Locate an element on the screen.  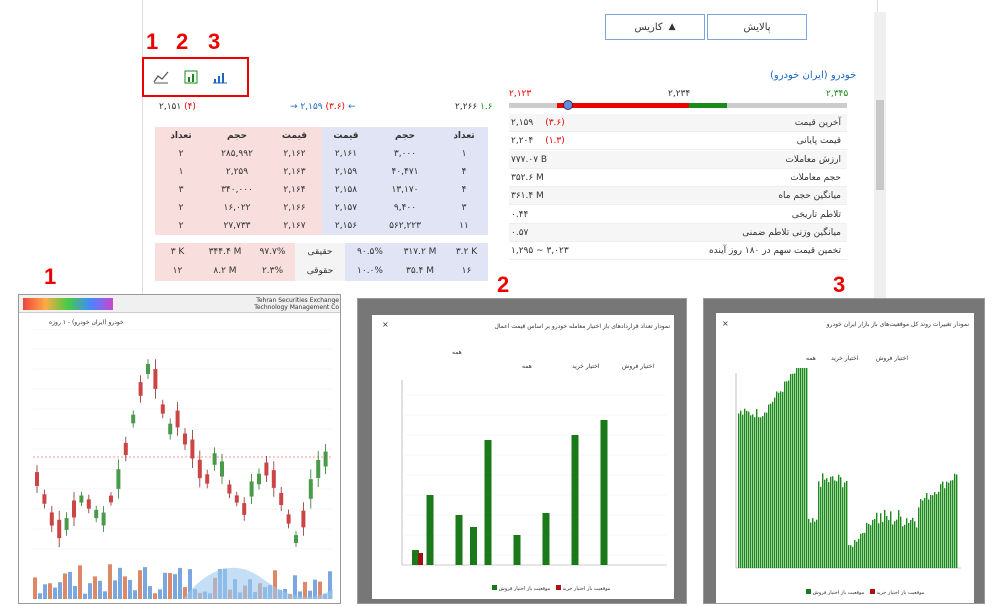
info-label: تلاطم تاریخی is located at coordinates (816, 214).